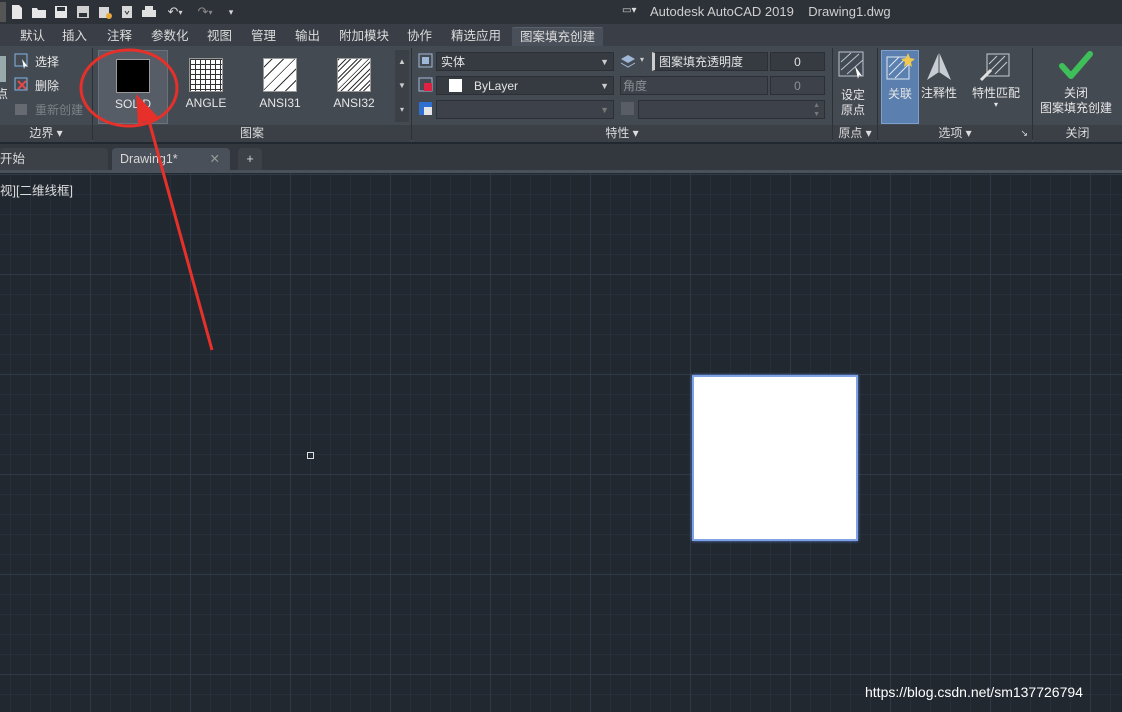 The width and height of the screenshot is (1122, 712). What do you see at coordinates (179, 230) in the screenshot?
I see `annotation-arrow-line` at bounding box center [179, 230].